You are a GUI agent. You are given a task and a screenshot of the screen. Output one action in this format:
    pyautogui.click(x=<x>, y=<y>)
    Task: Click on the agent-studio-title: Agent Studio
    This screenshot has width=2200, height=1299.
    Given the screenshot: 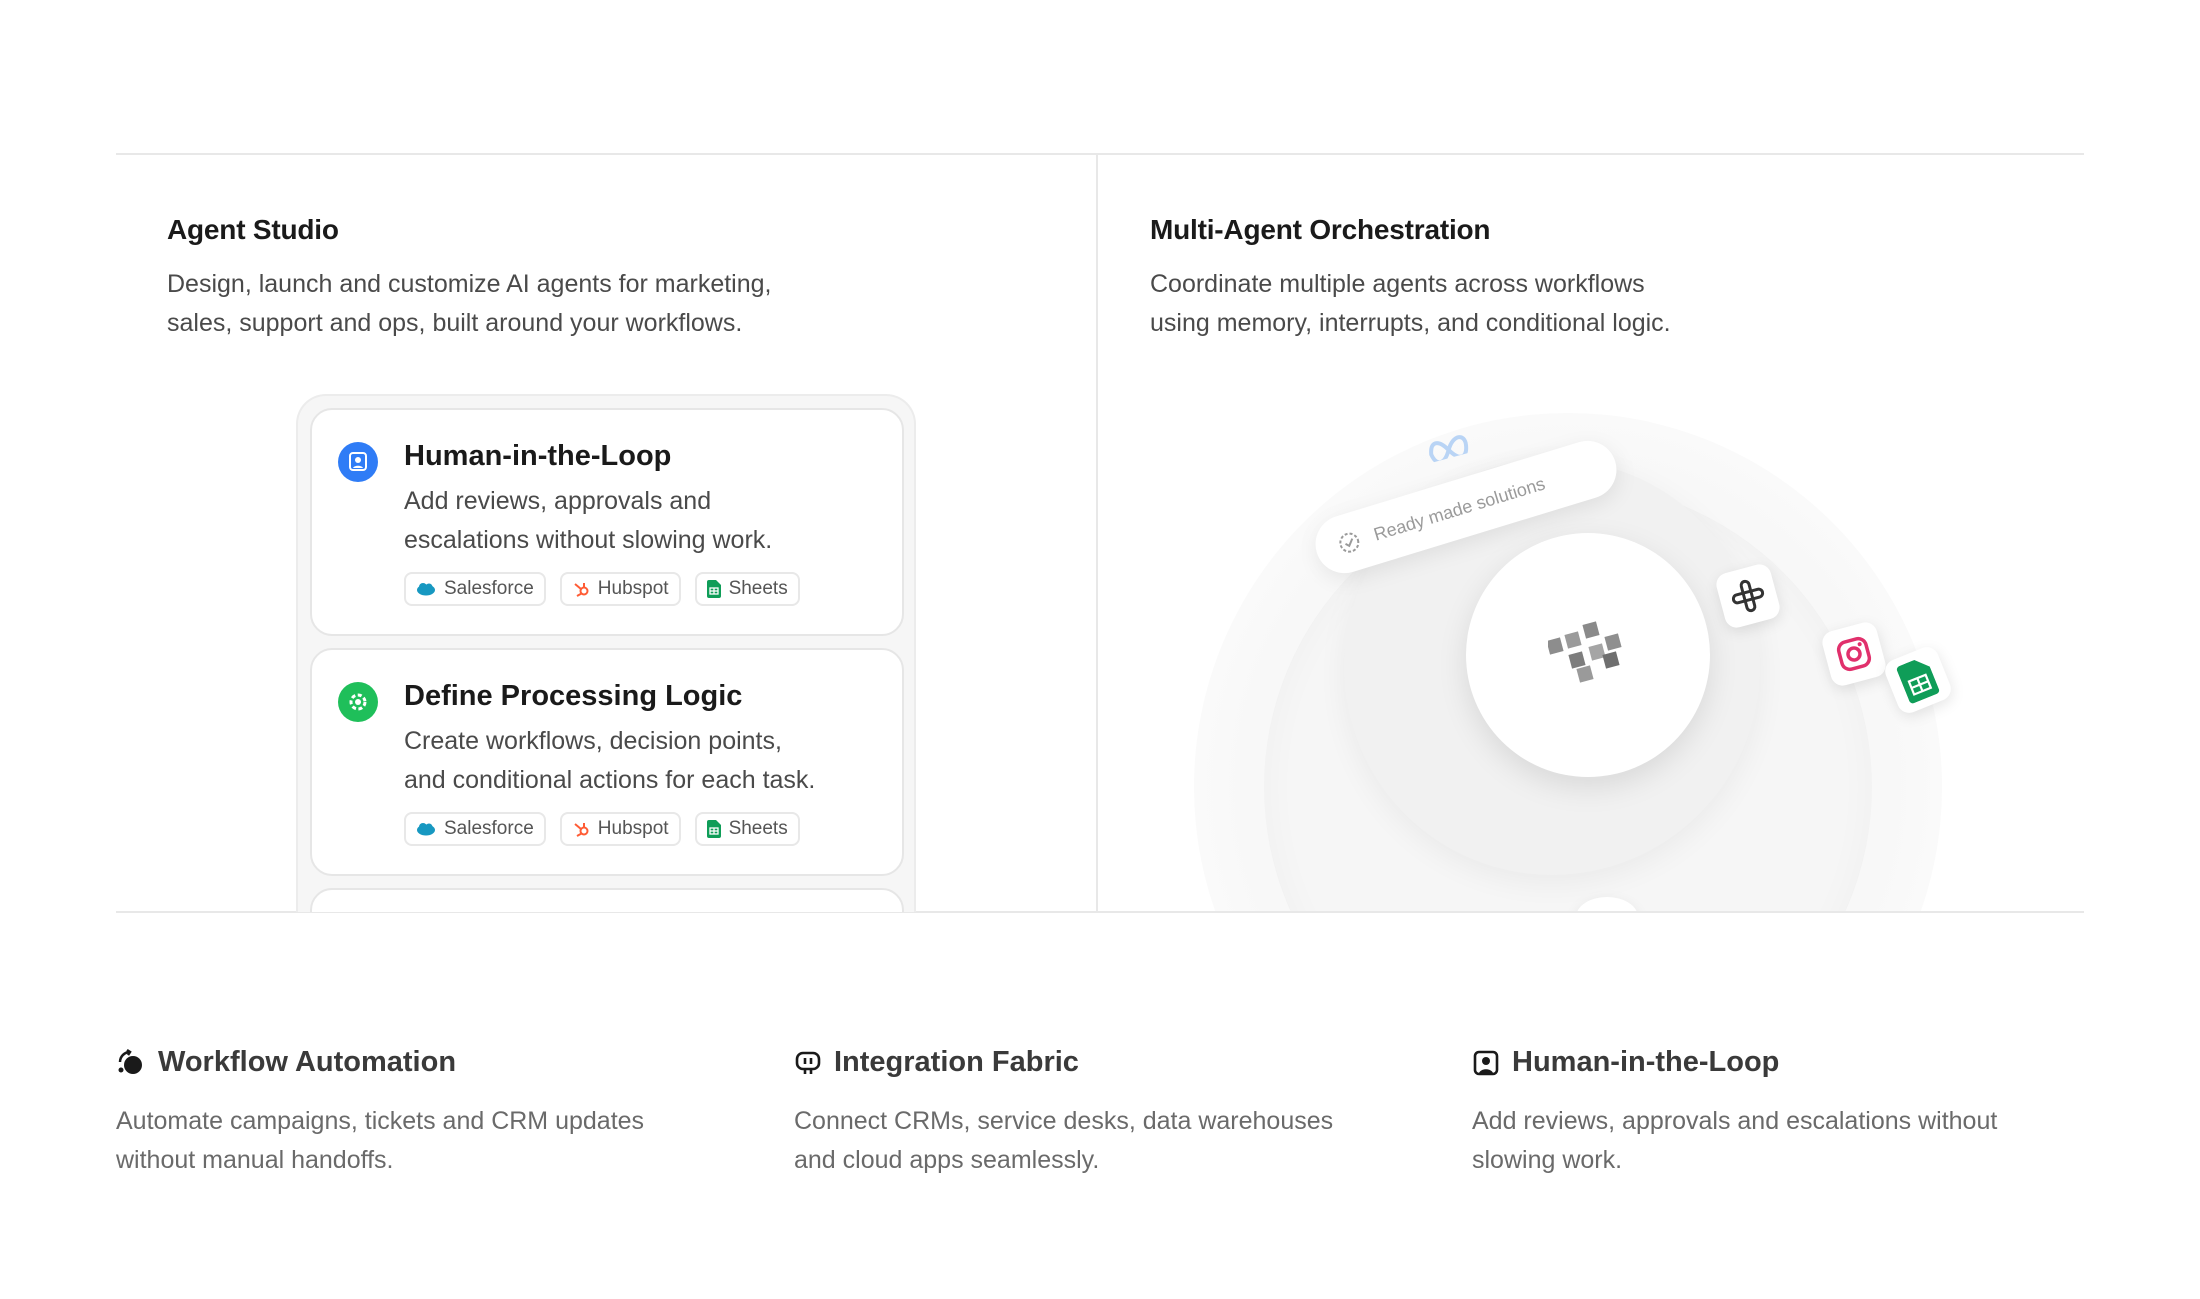 What is the action you would take?
    pyautogui.click(x=253, y=229)
    